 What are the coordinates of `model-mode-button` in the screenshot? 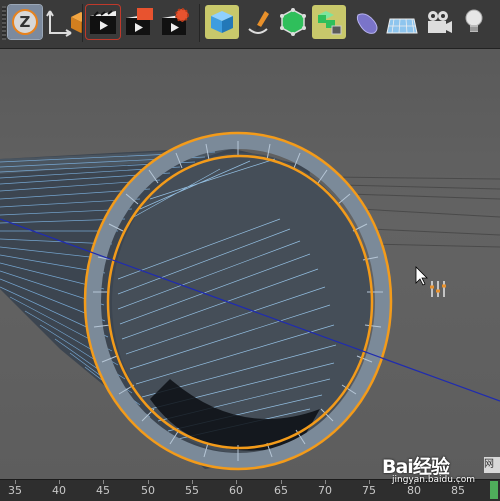 It's located at (65, 22).